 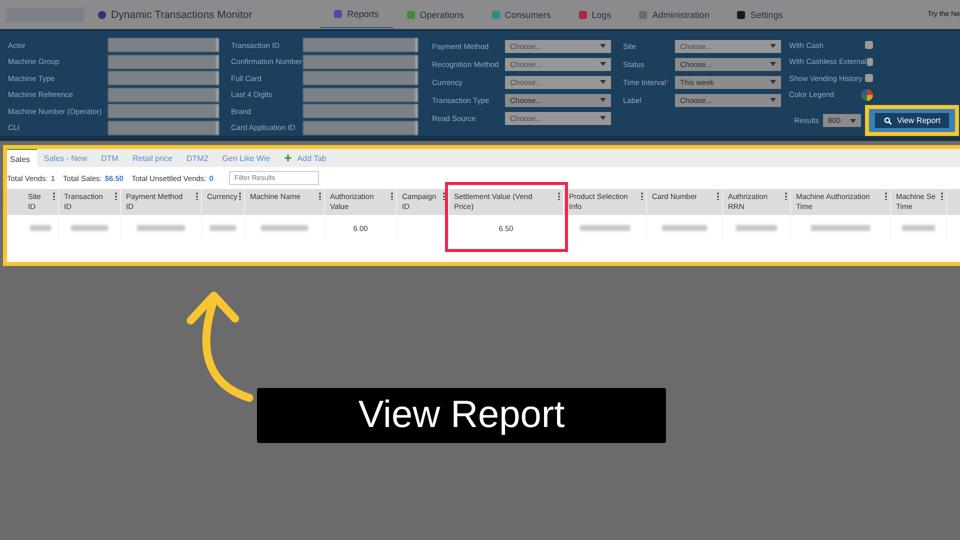 I want to click on nav-tab: Administration, so click(x=674, y=14).